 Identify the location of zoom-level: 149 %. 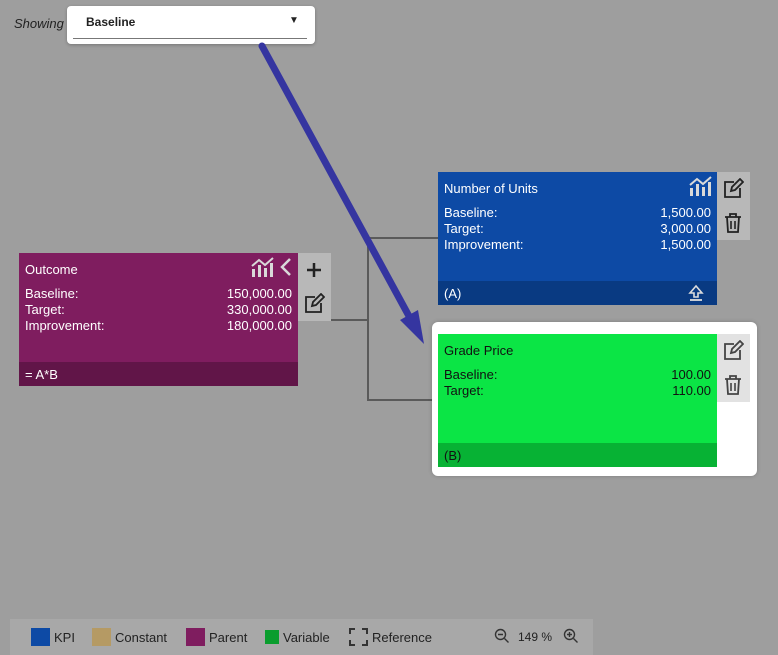
(535, 637).